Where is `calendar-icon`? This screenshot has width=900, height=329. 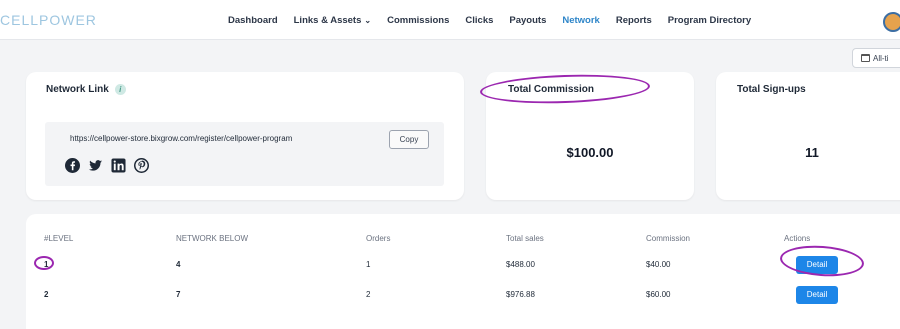 calendar-icon is located at coordinates (865, 58).